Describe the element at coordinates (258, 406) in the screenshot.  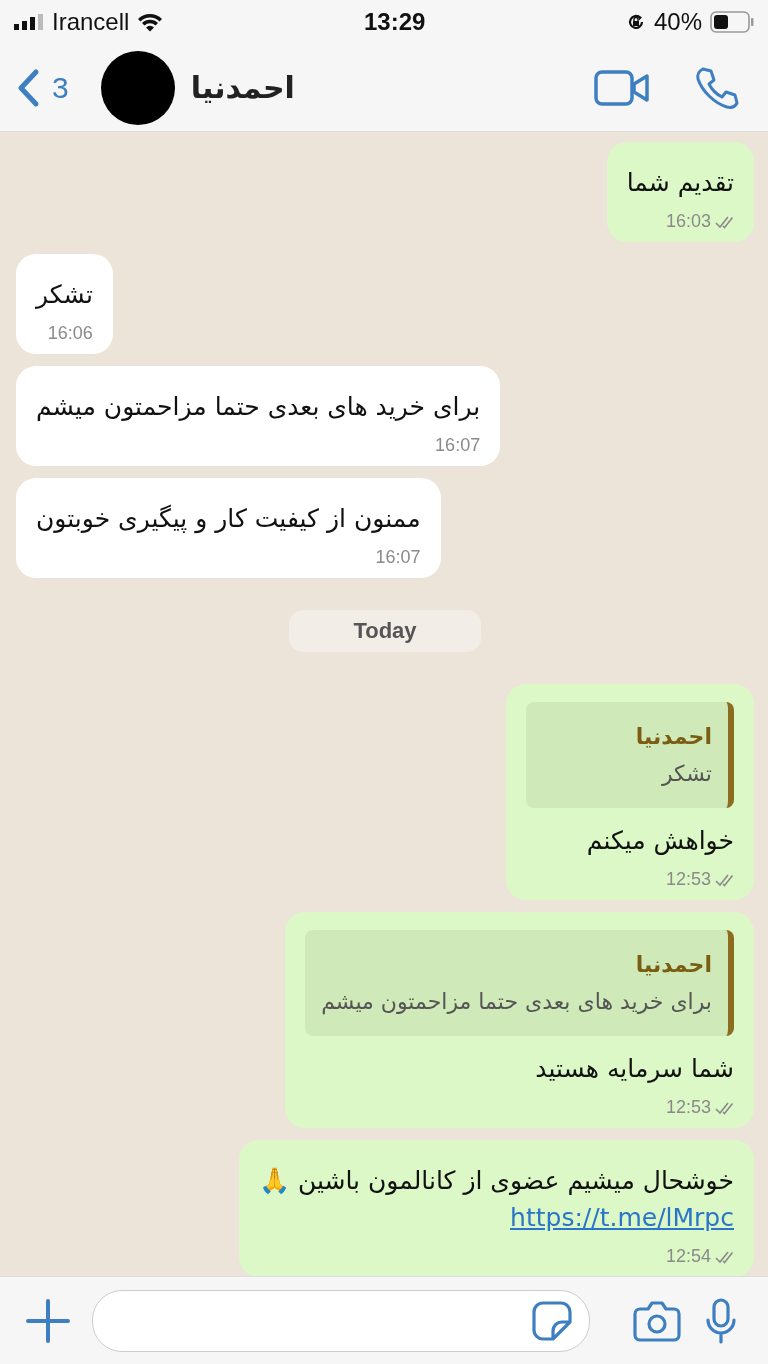
I see `message-text: برای خرید های بعدی حتما مزاحمتون میشم` at that location.